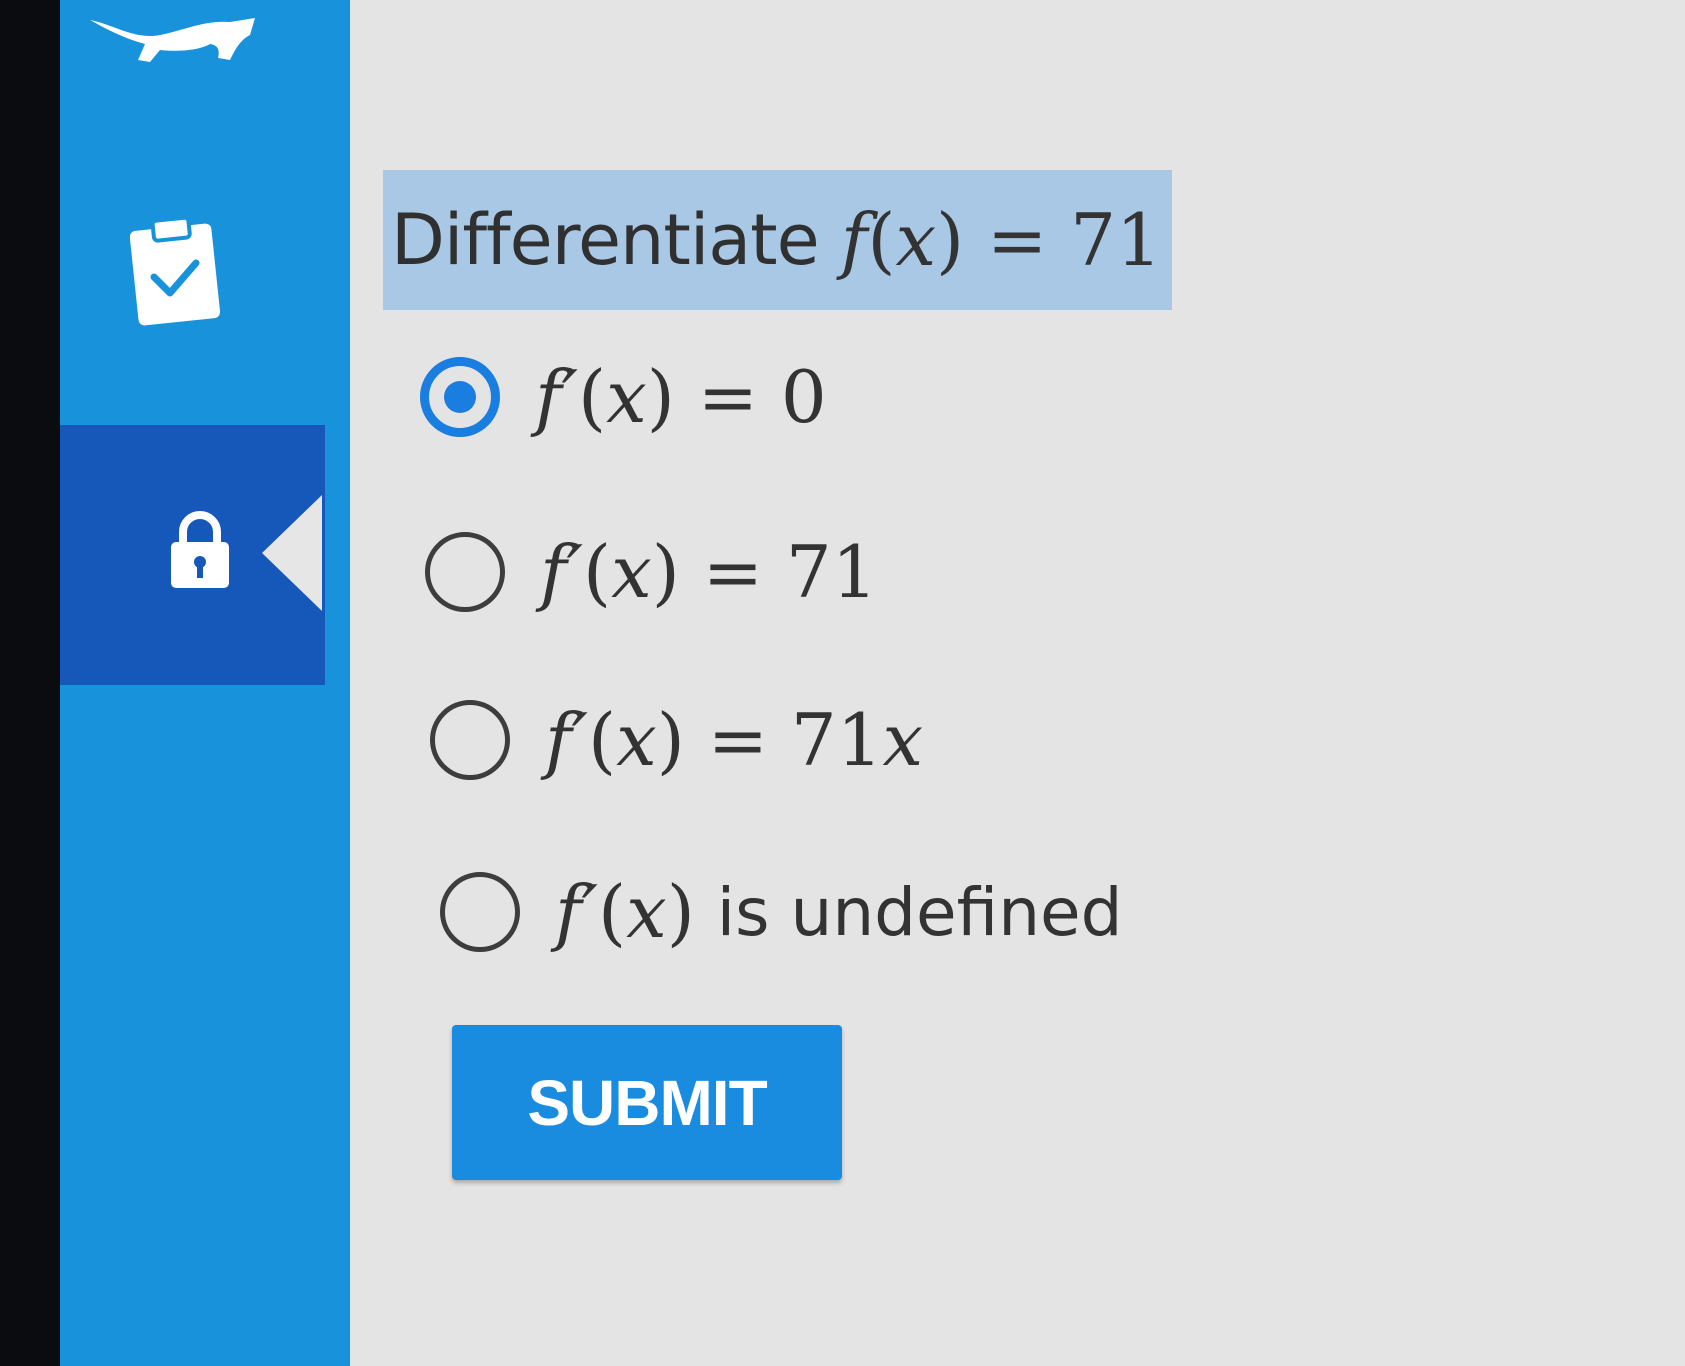 This screenshot has width=1685, height=1366. I want to click on logo-icon, so click(175, 35).